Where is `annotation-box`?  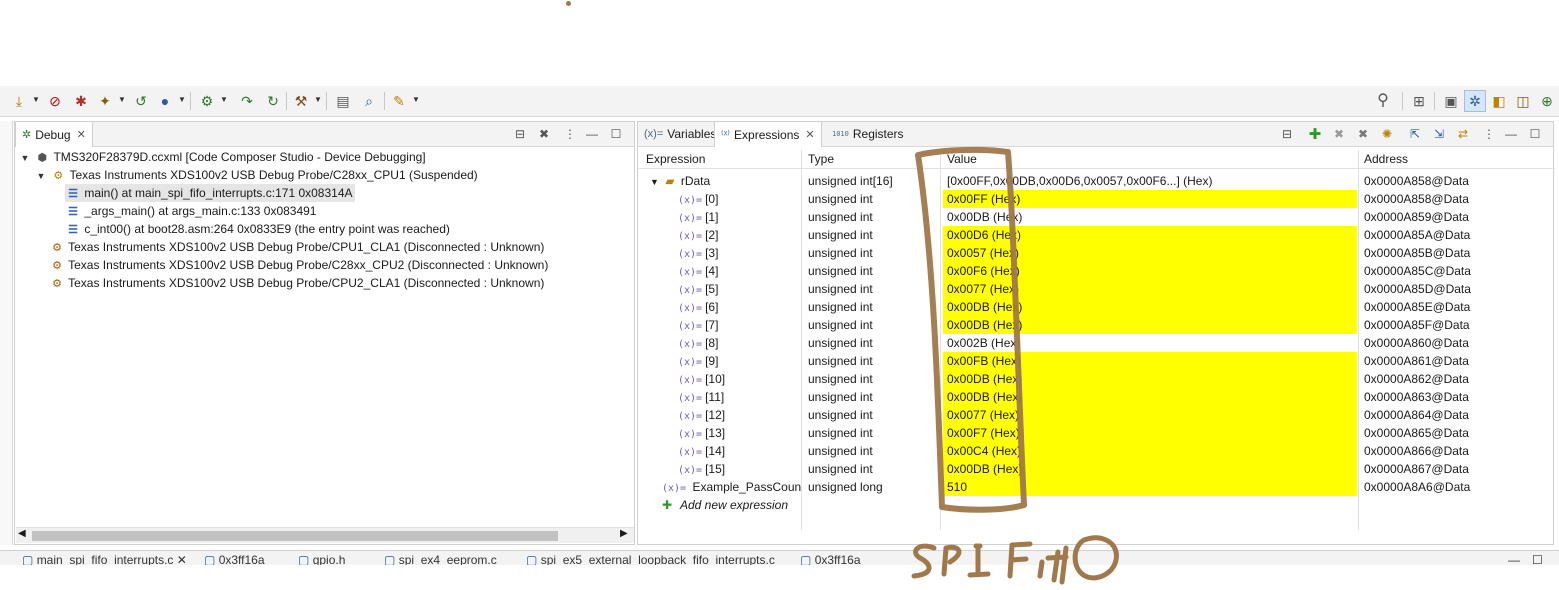 annotation-box is located at coordinates (971, 329).